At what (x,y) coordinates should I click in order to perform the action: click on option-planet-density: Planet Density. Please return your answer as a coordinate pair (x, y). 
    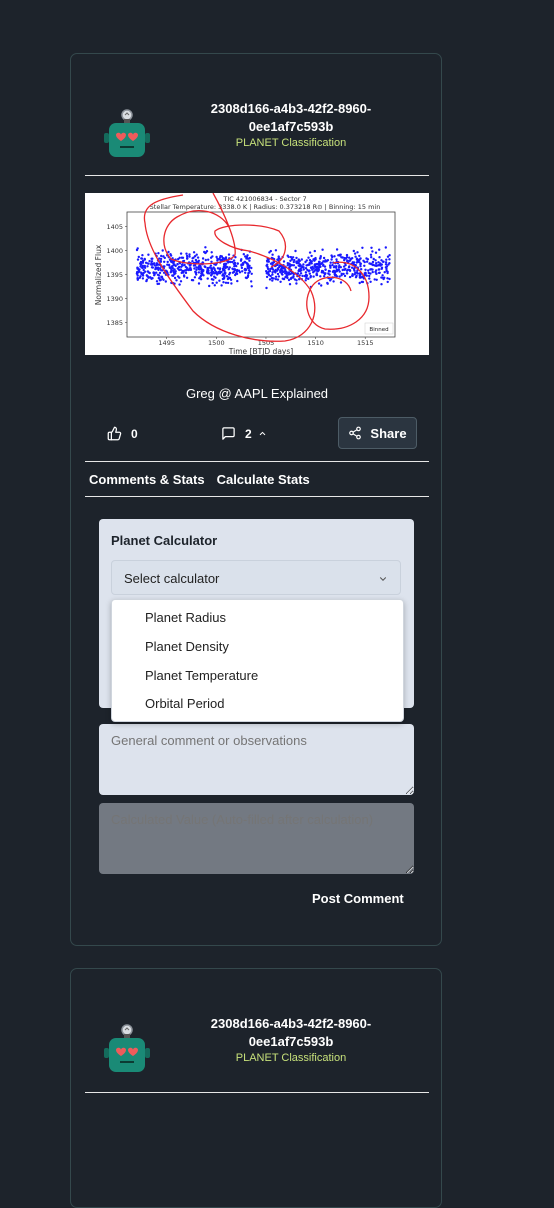
    Looking at the image, I should click on (187, 646).